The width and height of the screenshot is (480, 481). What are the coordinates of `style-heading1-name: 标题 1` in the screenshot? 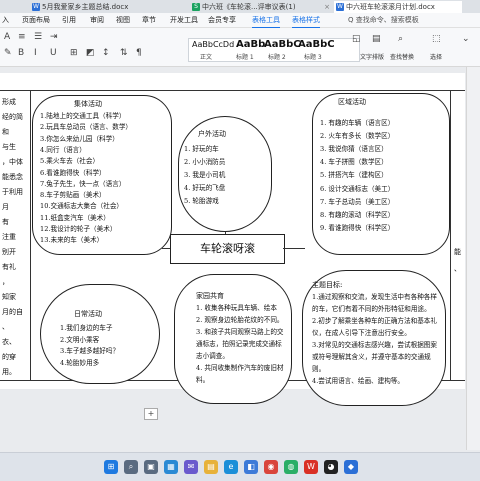 It's located at (245, 57).